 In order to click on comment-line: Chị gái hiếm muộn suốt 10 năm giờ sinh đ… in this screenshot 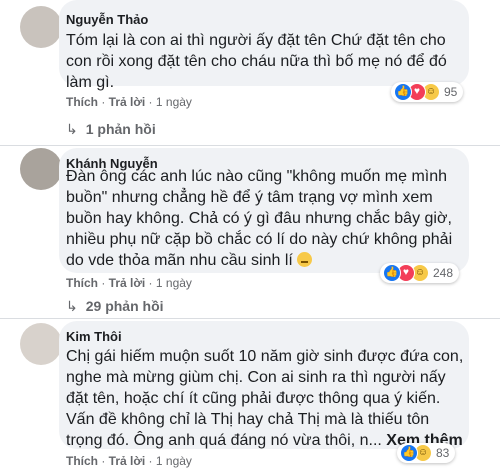, I will do `click(265, 356)`.